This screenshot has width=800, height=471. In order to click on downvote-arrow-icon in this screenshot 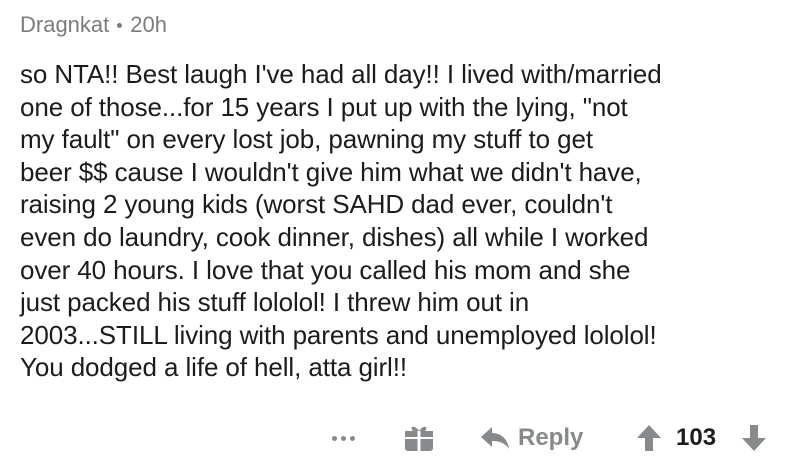, I will do `click(754, 438)`.